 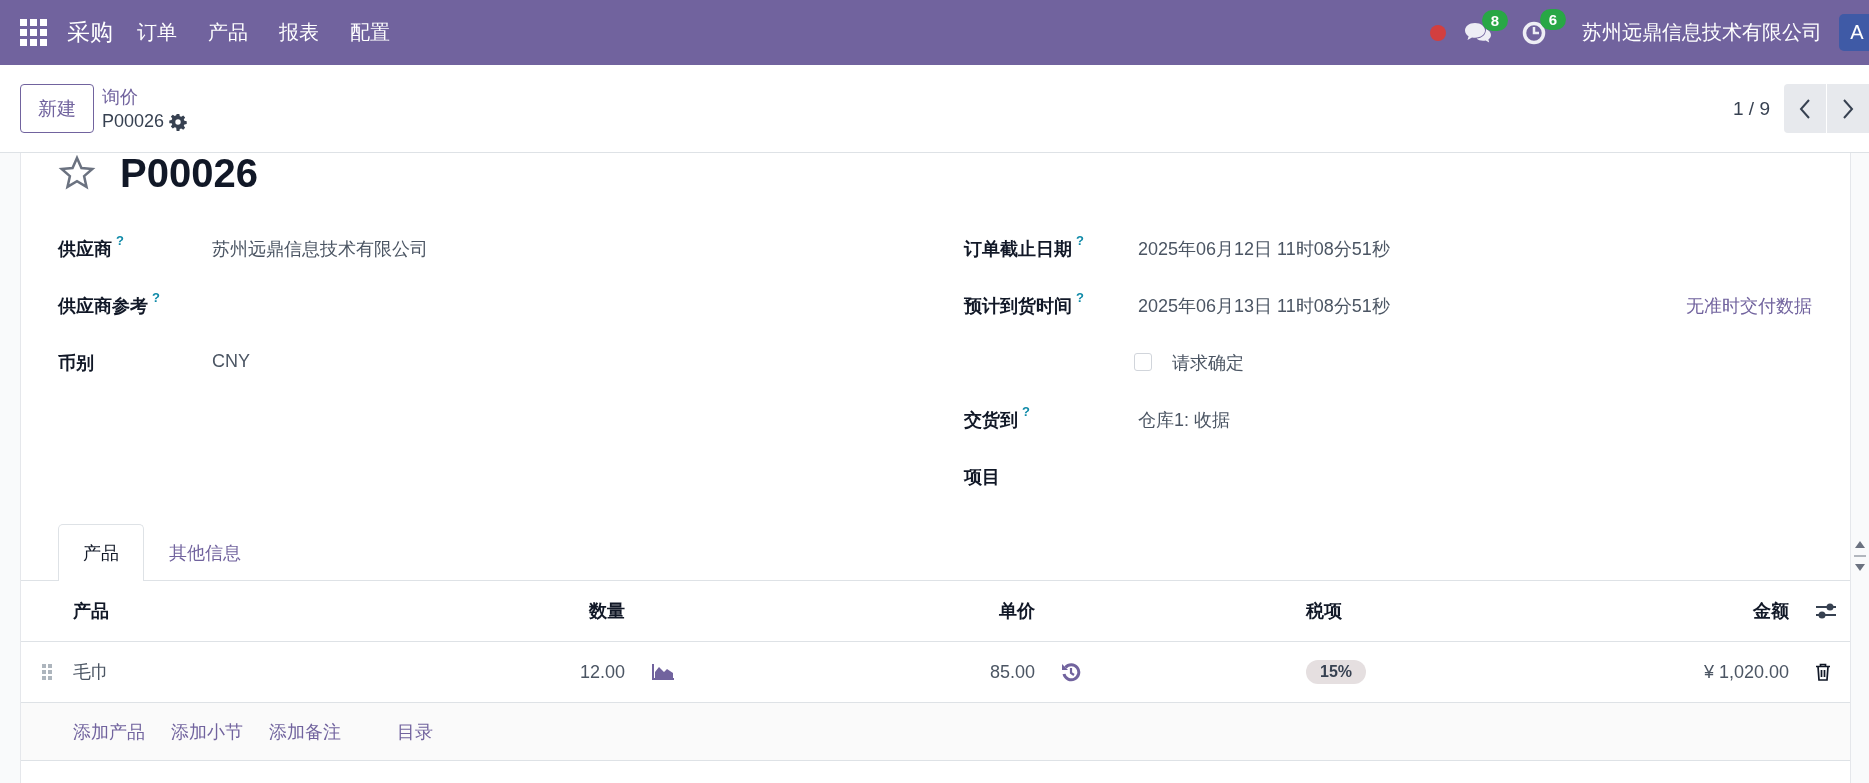 What do you see at coordinates (1702, 32) in the screenshot?
I see `company-name: 苏州远鼎信息技术有限公司` at bounding box center [1702, 32].